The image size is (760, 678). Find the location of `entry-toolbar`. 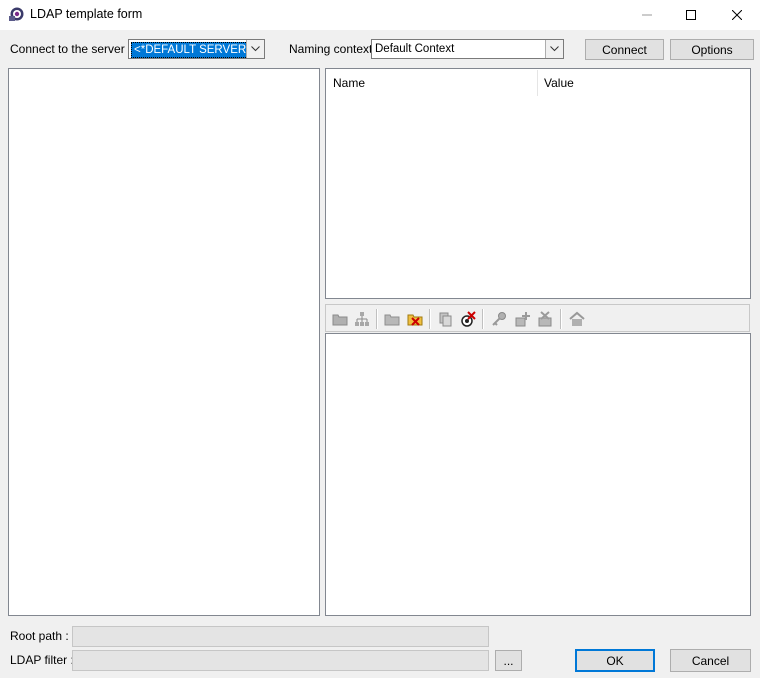

entry-toolbar is located at coordinates (537, 318).